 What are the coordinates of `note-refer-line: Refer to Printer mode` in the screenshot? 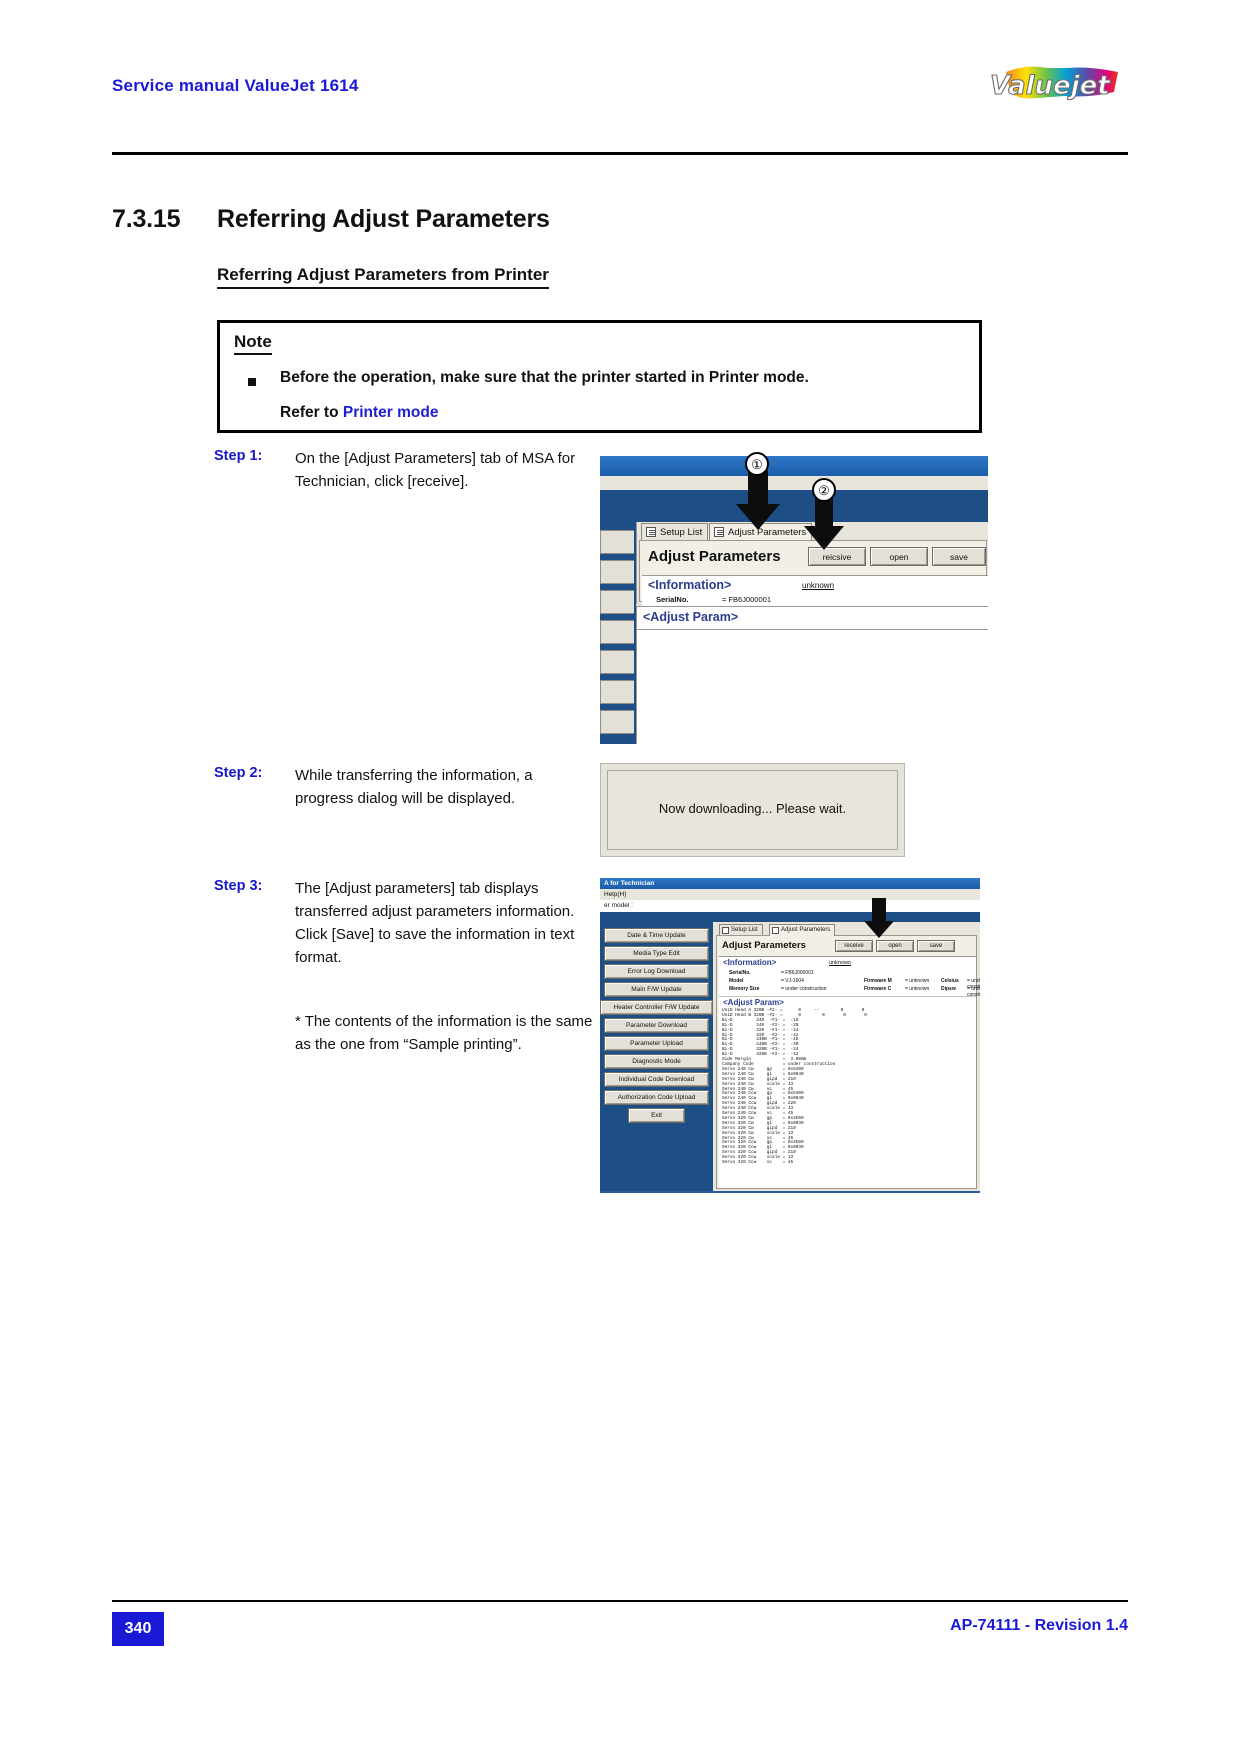 It's located at (359, 413).